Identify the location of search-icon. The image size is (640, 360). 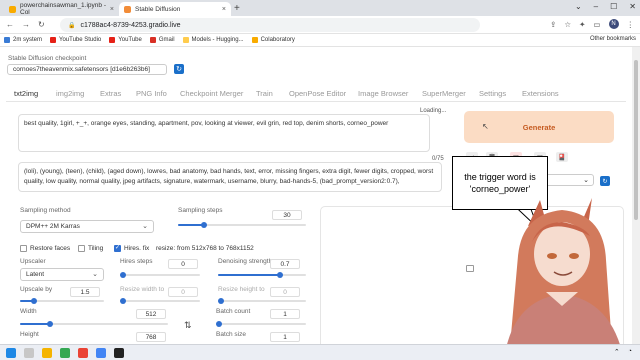
(29, 353).